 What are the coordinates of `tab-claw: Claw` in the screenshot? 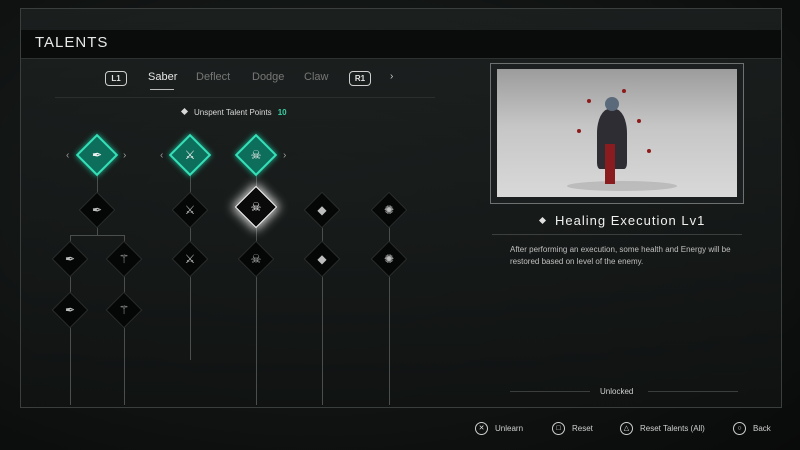 It's located at (316, 77).